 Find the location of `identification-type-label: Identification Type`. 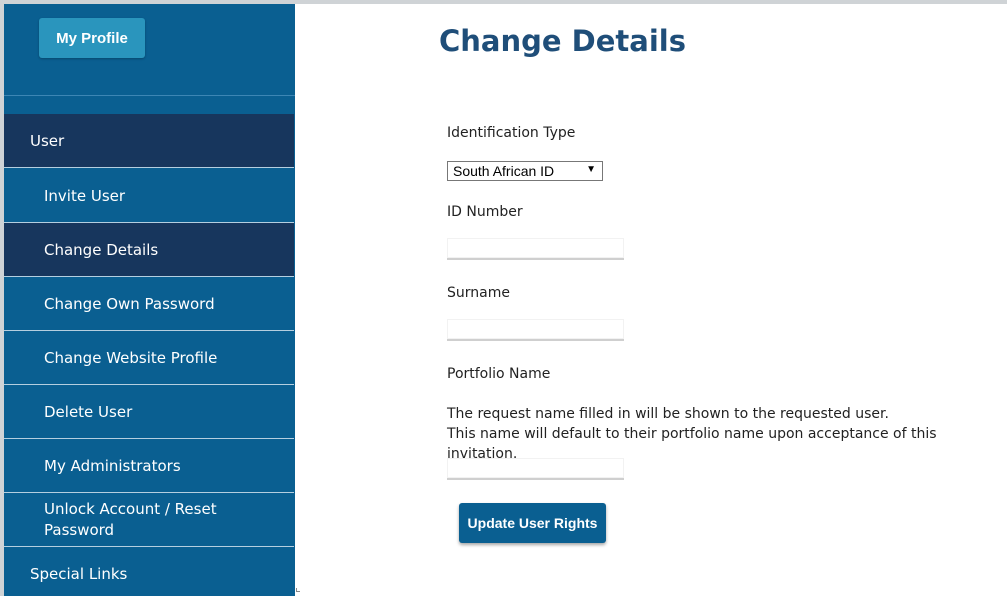

identification-type-label: Identification Type is located at coordinates (511, 133).